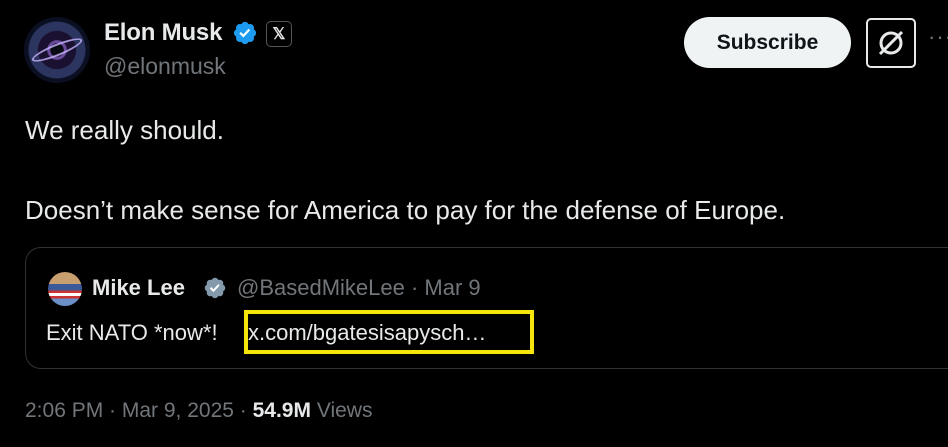  What do you see at coordinates (132, 332) in the screenshot?
I see `quoted-tweet-text: Exit NATO *now*!` at bounding box center [132, 332].